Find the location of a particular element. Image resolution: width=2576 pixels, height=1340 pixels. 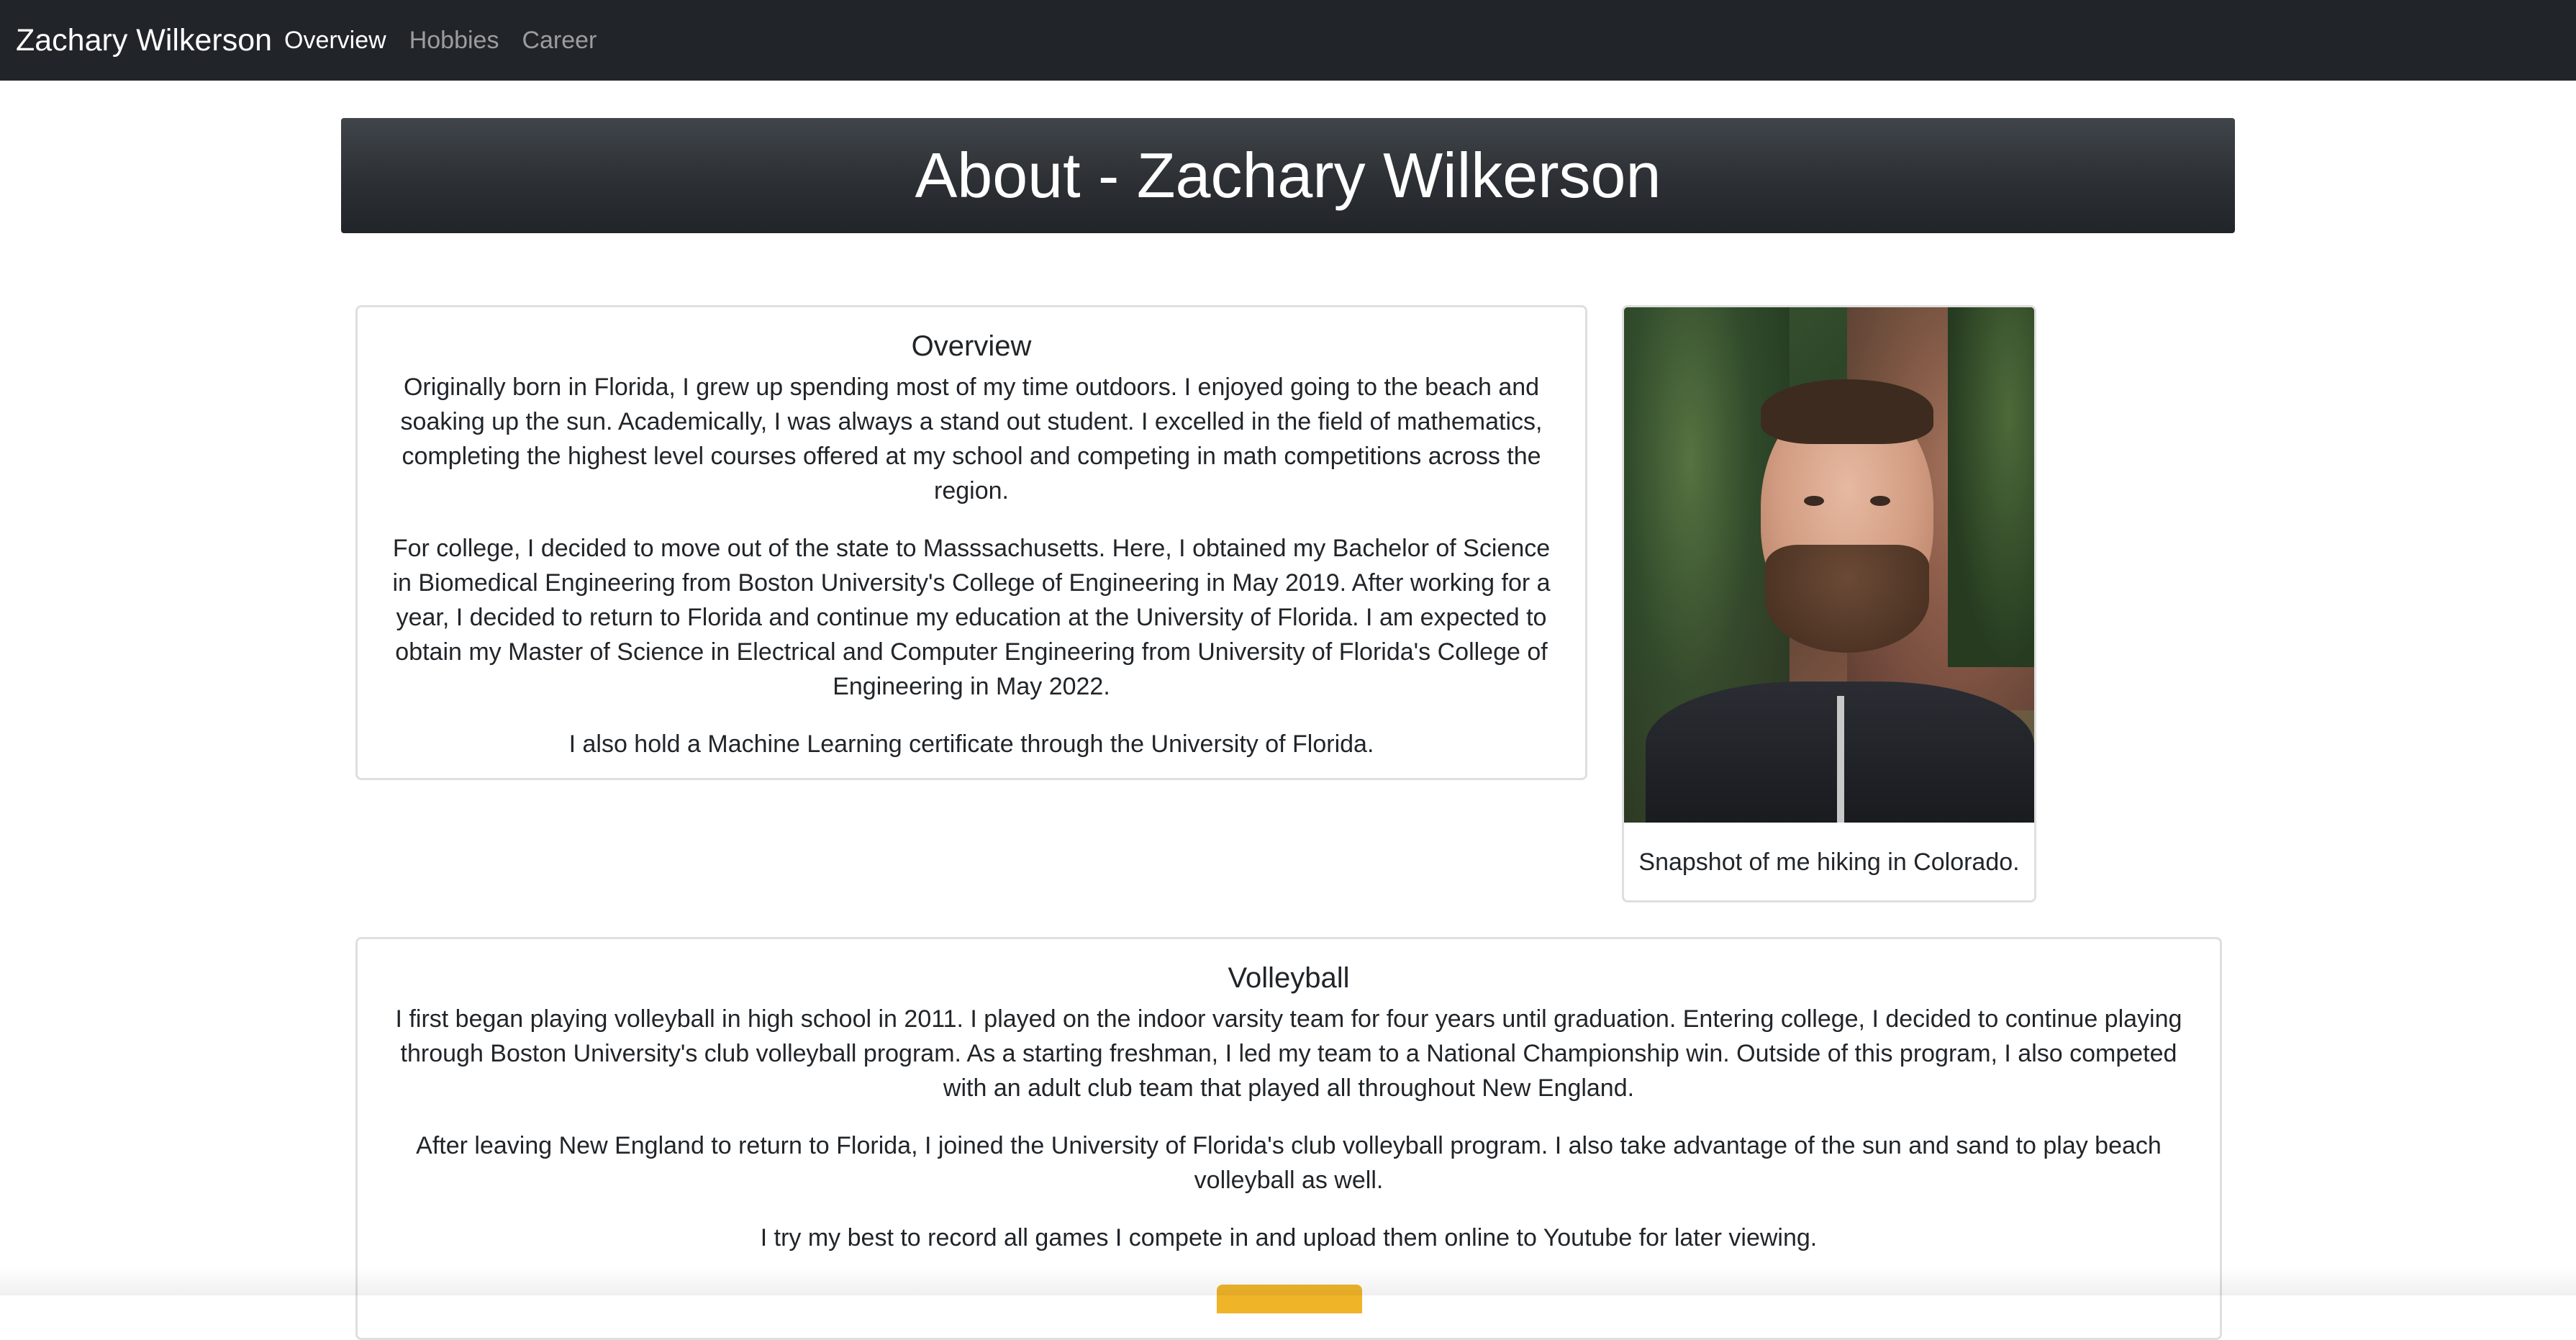

hero-banner: About - Zachary Wilkerson is located at coordinates (1288, 176).